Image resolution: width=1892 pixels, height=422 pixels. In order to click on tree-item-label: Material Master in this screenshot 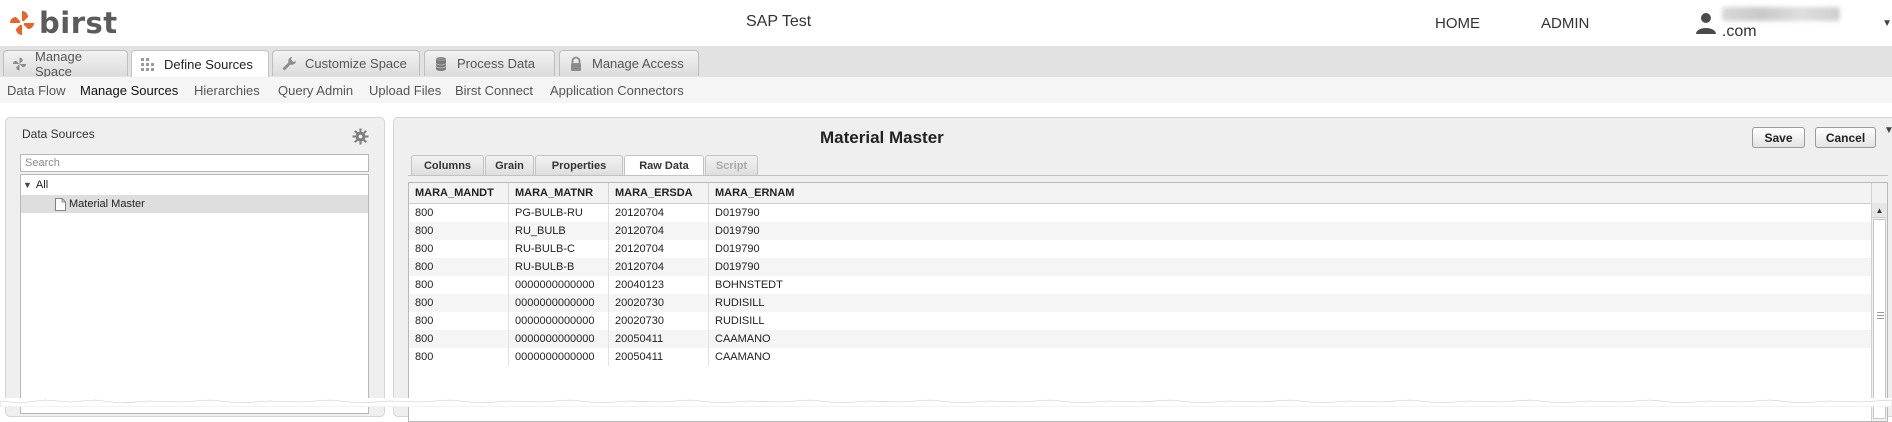, I will do `click(107, 204)`.